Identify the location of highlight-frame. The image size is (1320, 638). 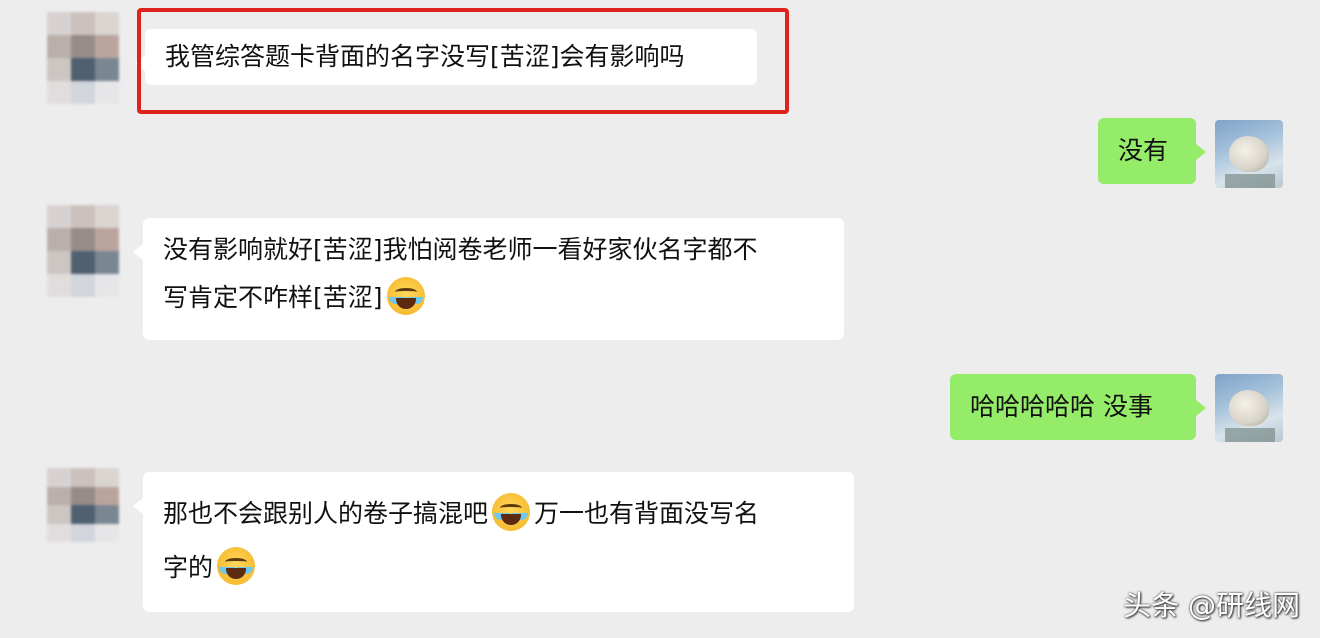
(463, 61).